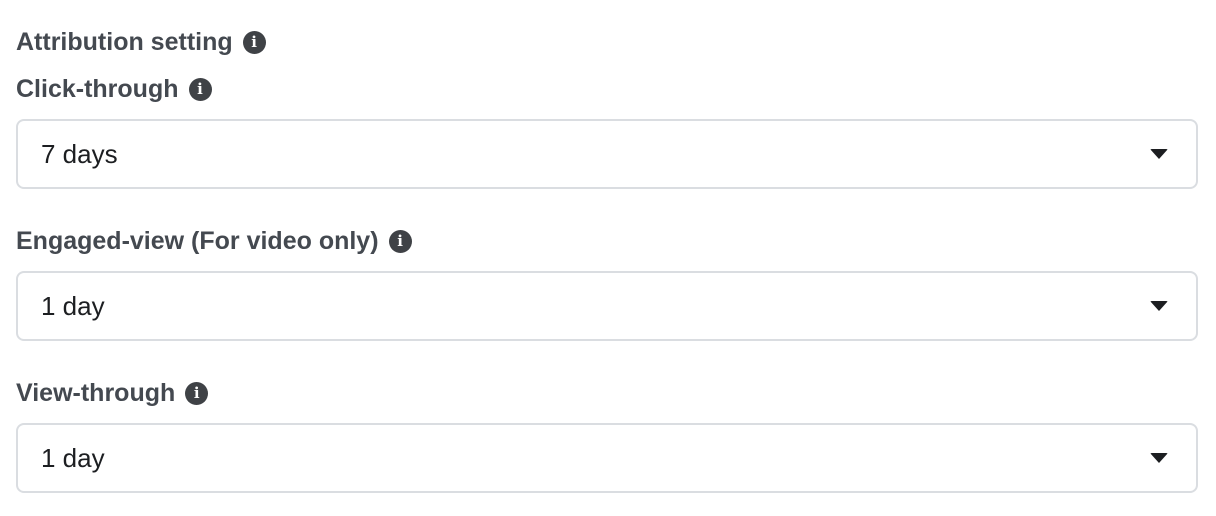 This screenshot has width=1216, height=516. What do you see at coordinates (97, 88) in the screenshot?
I see `click-through-label: Click-through` at bounding box center [97, 88].